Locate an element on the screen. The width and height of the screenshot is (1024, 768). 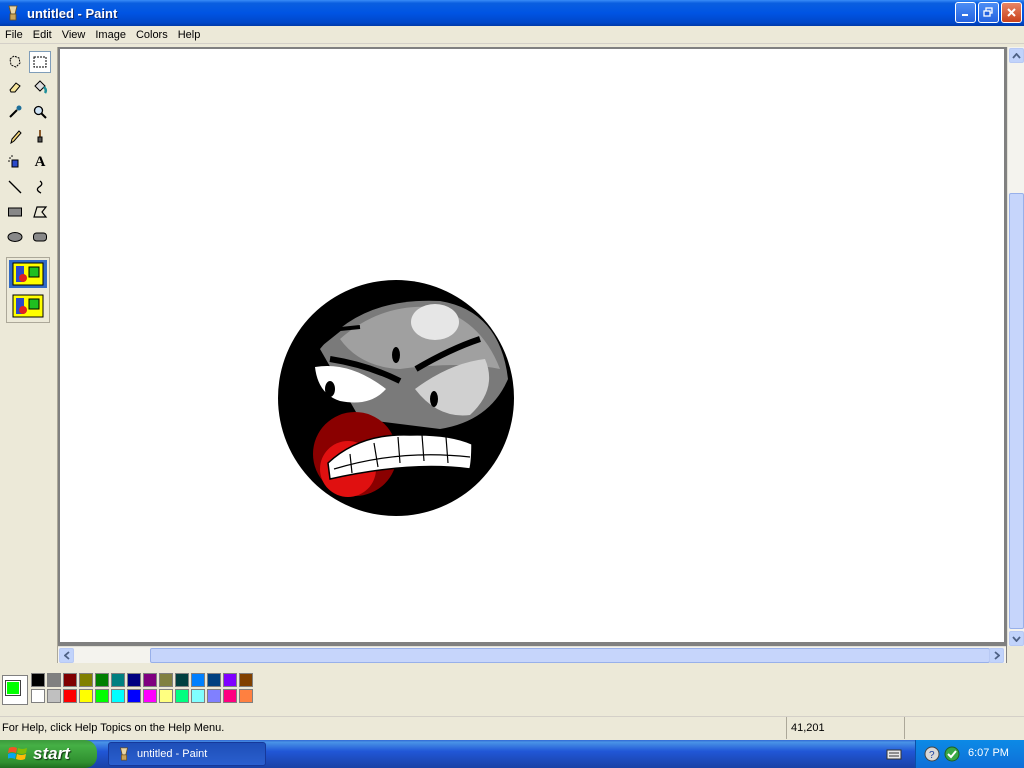
pencil-icon is located at coordinates (16, 137).